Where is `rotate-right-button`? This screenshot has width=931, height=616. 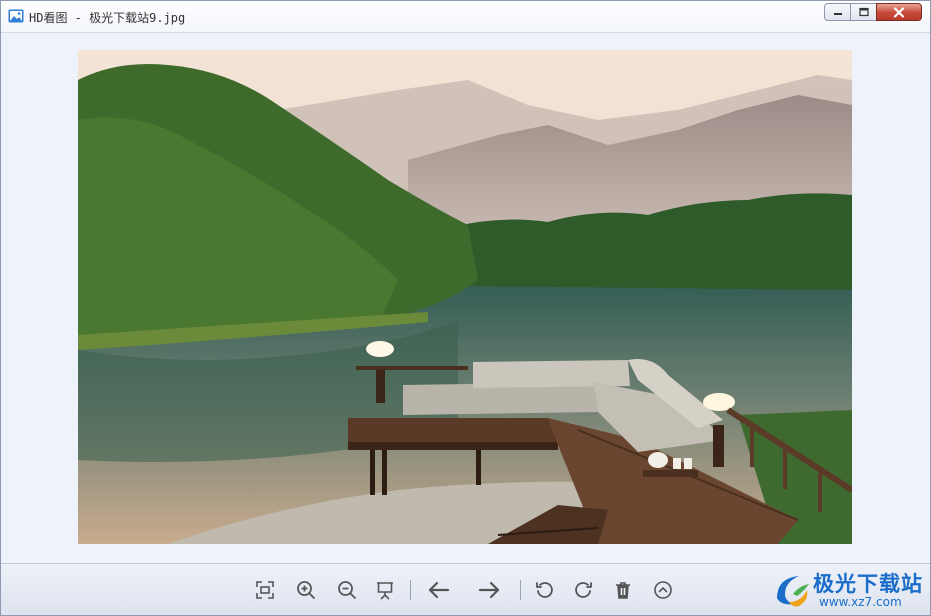
rotate-right-button is located at coordinates (583, 590).